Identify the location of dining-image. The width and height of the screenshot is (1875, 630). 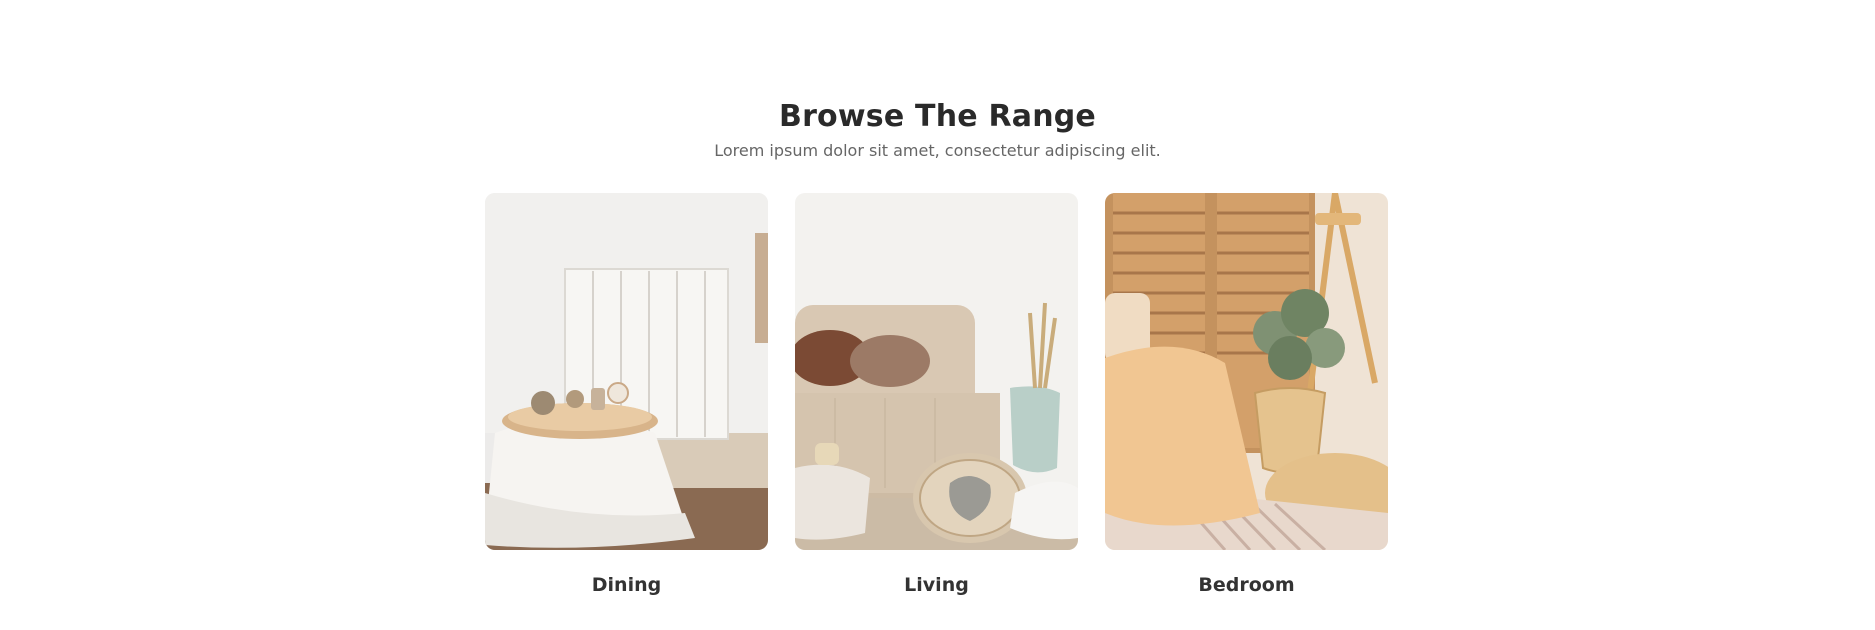
(626, 371).